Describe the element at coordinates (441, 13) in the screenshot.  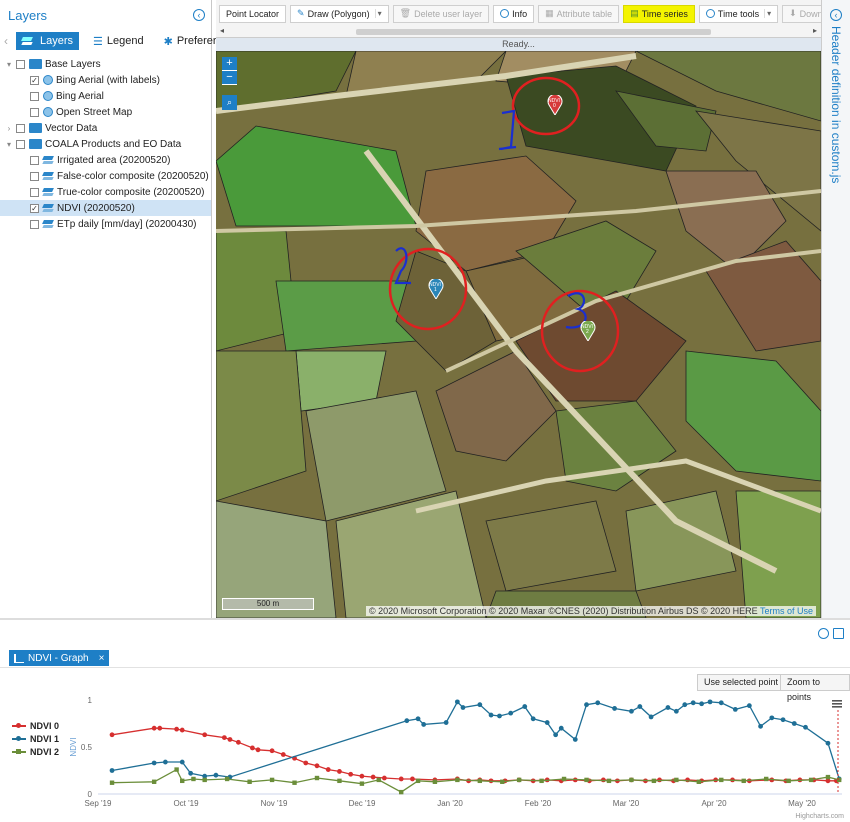
I see `delete-user-layer-button: 🗑 Delete user layer` at that location.